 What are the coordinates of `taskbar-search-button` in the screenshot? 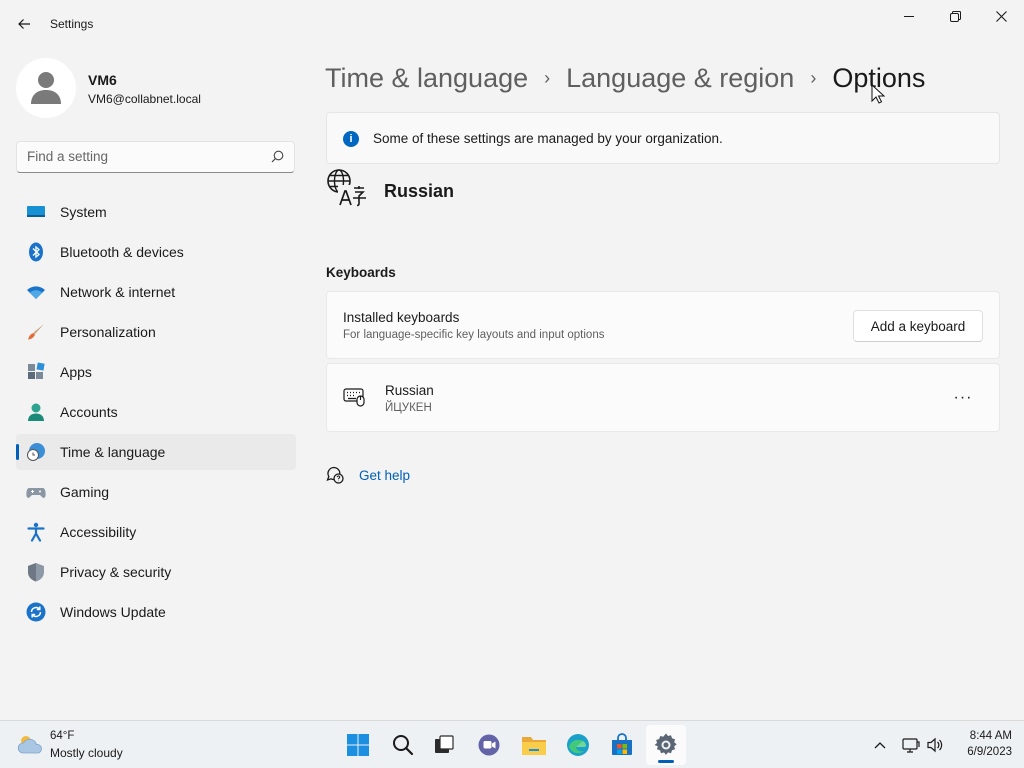 It's located at (403, 745).